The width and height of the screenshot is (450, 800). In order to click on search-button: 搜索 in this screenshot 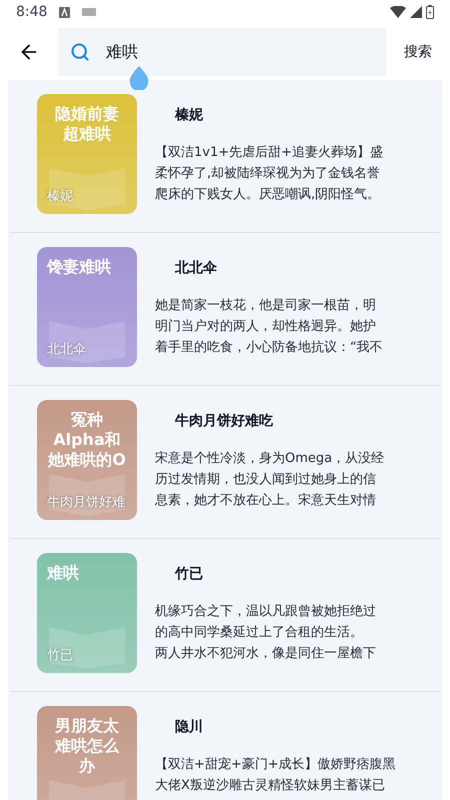, I will do `click(418, 52)`.